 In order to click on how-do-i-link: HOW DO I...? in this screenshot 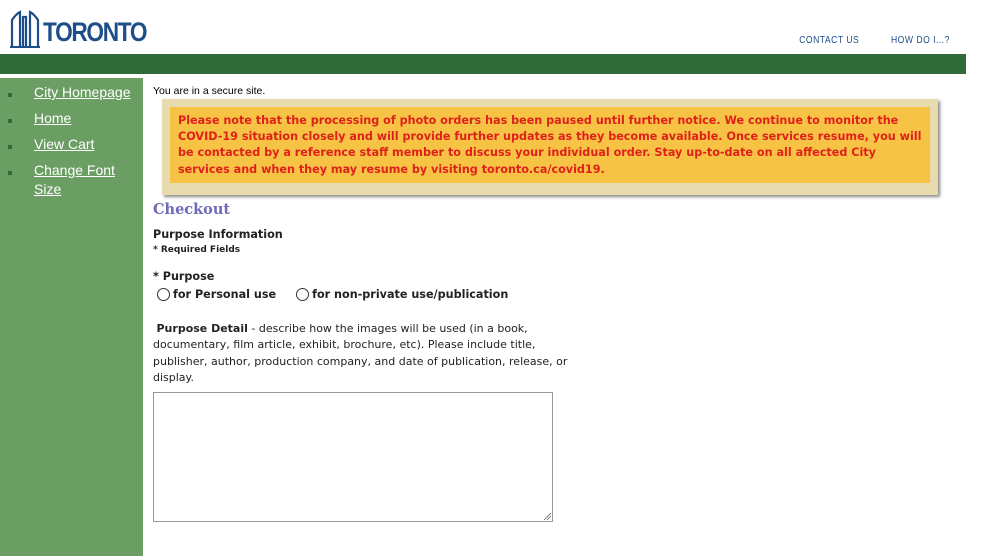, I will do `click(920, 40)`.